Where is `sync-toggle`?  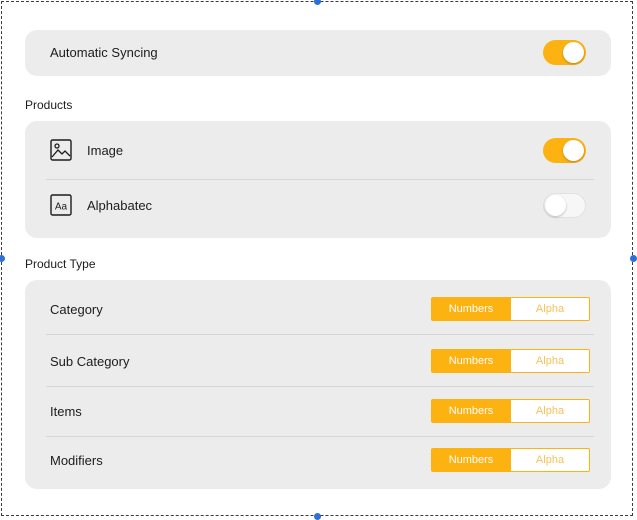
sync-toggle is located at coordinates (564, 52).